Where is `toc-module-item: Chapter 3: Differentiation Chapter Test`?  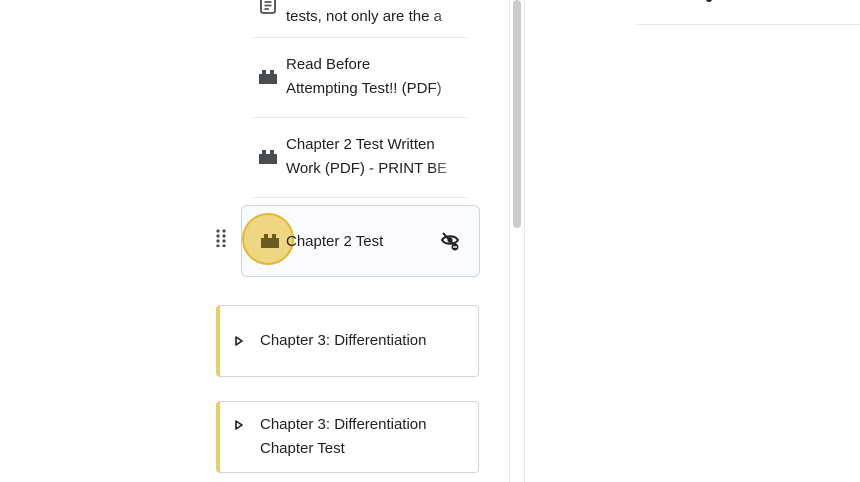 toc-module-item: Chapter 3: Differentiation Chapter Test is located at coordinates (347, 437).